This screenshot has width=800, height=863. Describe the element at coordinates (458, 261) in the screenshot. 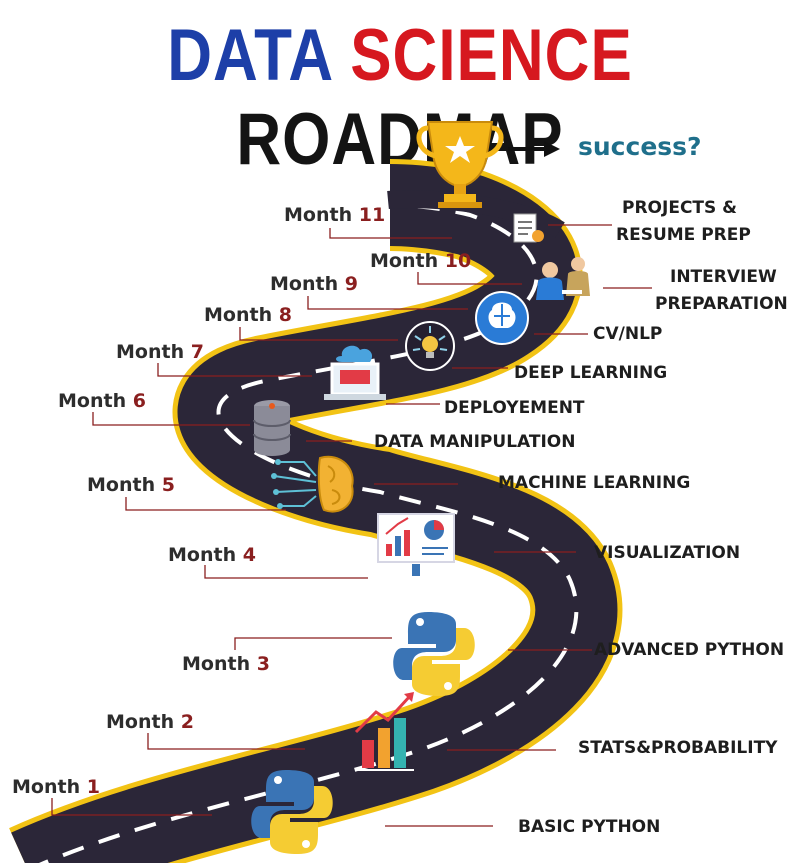

I see `month-number: 10` at that location.